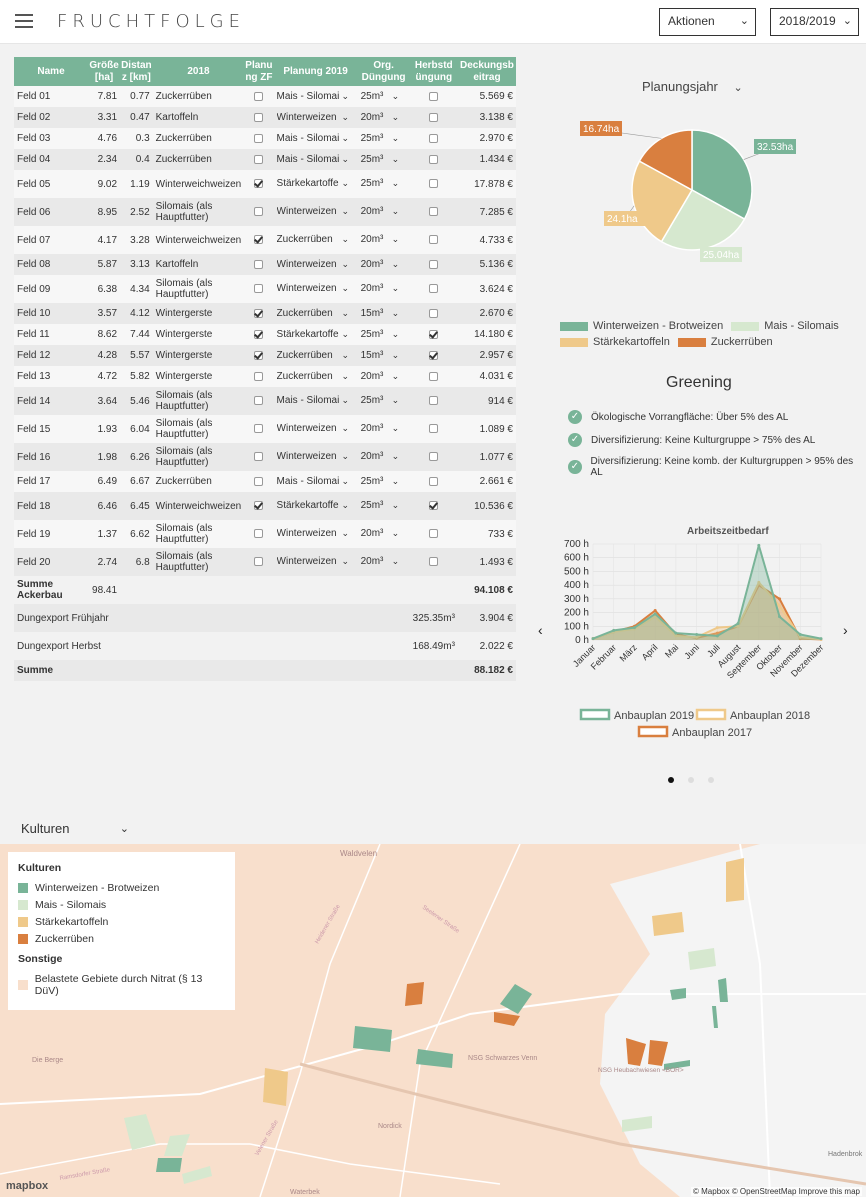  I want to click on col-herbstduengung: Herbstd üngung, so click(433, 71).